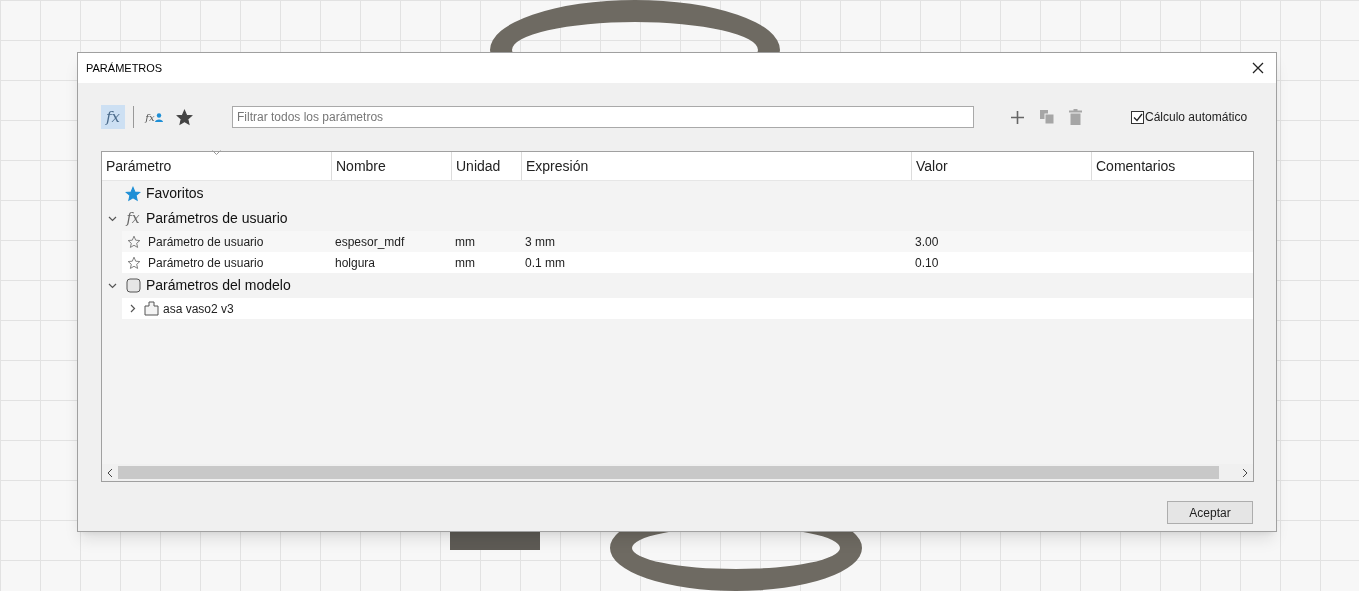  What do you see at coordinates (370, 242) in the screenshot?
I see `table-cell-text: espesor_mdf` at bounding box center [370, 242].